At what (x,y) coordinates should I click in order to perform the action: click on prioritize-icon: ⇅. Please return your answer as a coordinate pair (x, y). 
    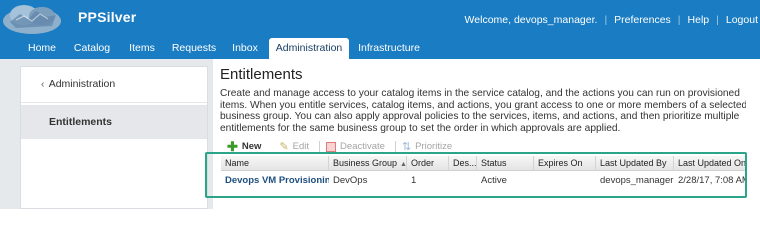
    Looking at the image, I should click on (406, 147).